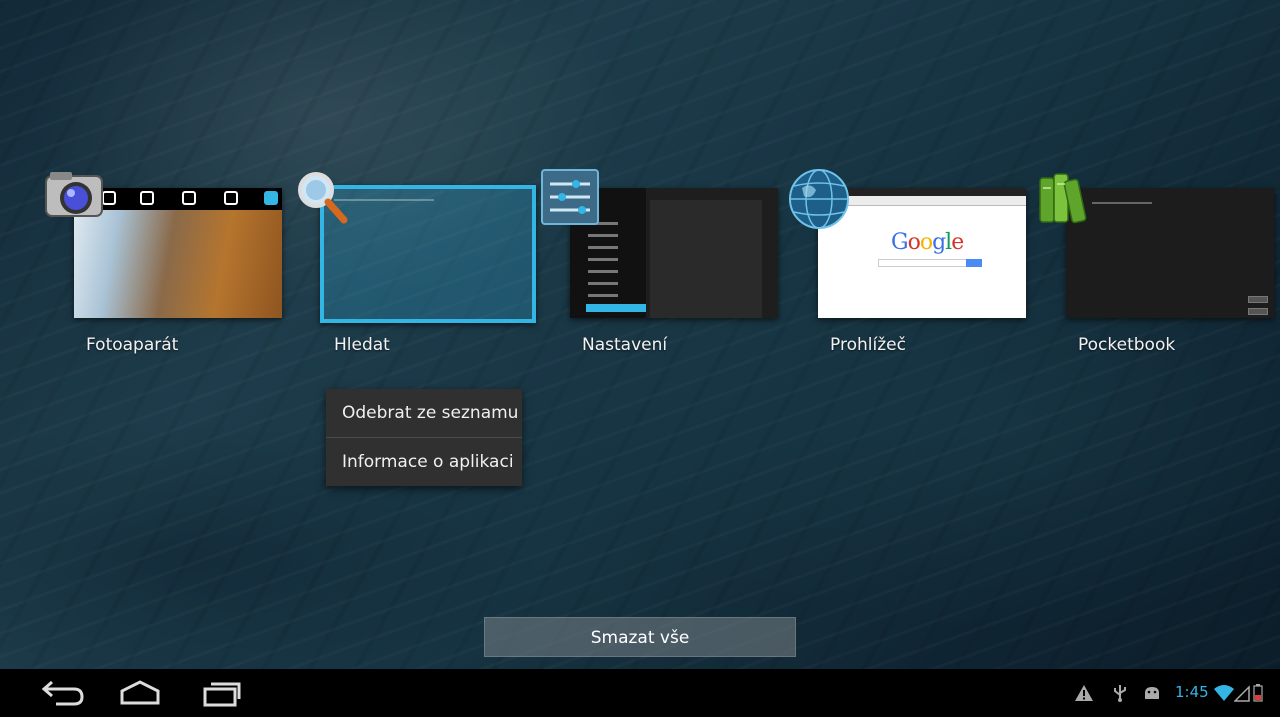  I want to click on wifi-icon, so click(1223, 693).